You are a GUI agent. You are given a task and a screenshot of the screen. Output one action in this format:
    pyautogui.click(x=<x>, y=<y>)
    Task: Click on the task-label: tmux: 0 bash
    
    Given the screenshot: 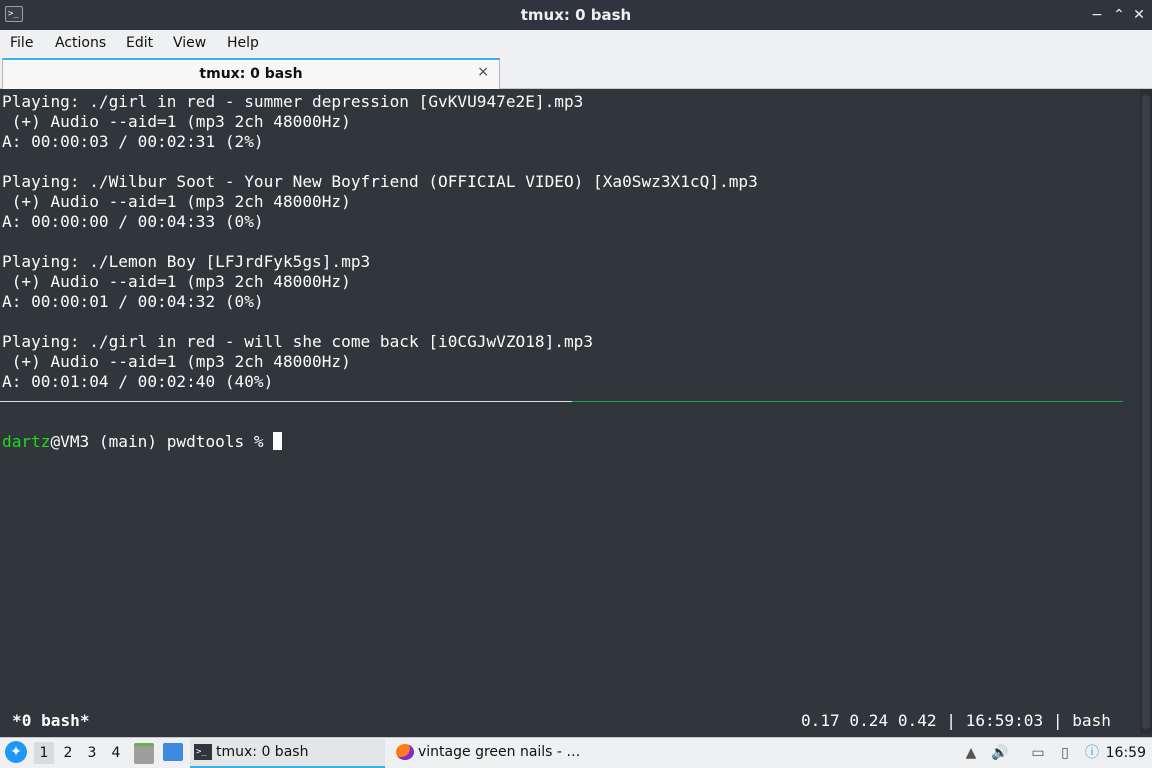 What is the action you would take?
    pyautogui.click(x=262, y=752)
    